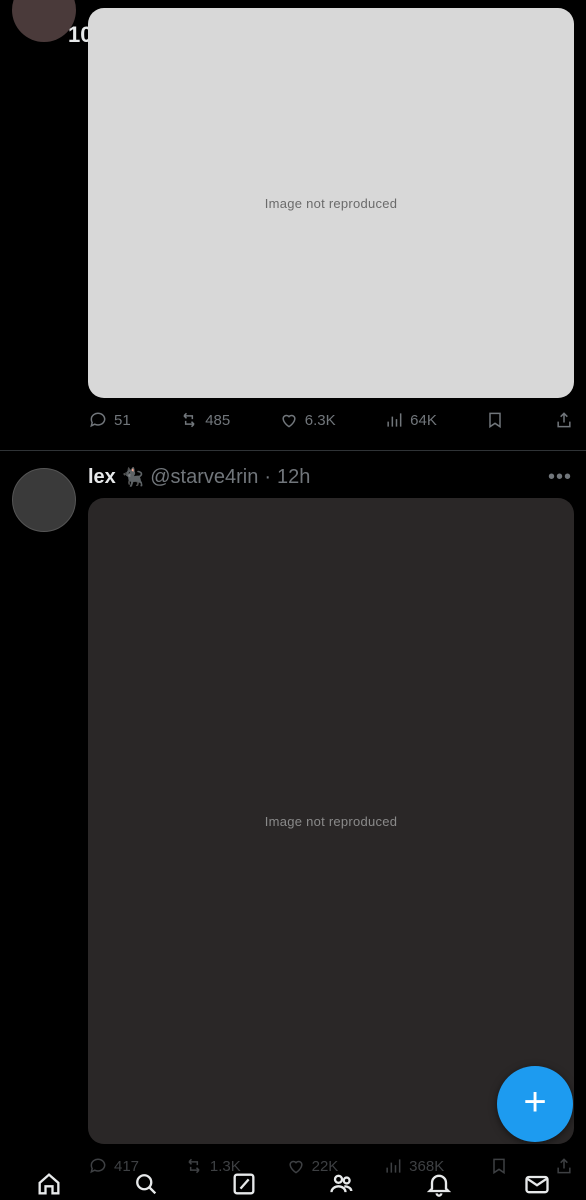 The image size is (586, 1200). What do you see at coordinates (218, 420) in the screenshot?
I see `repost-count: 485` at bounding box center [218, 420].